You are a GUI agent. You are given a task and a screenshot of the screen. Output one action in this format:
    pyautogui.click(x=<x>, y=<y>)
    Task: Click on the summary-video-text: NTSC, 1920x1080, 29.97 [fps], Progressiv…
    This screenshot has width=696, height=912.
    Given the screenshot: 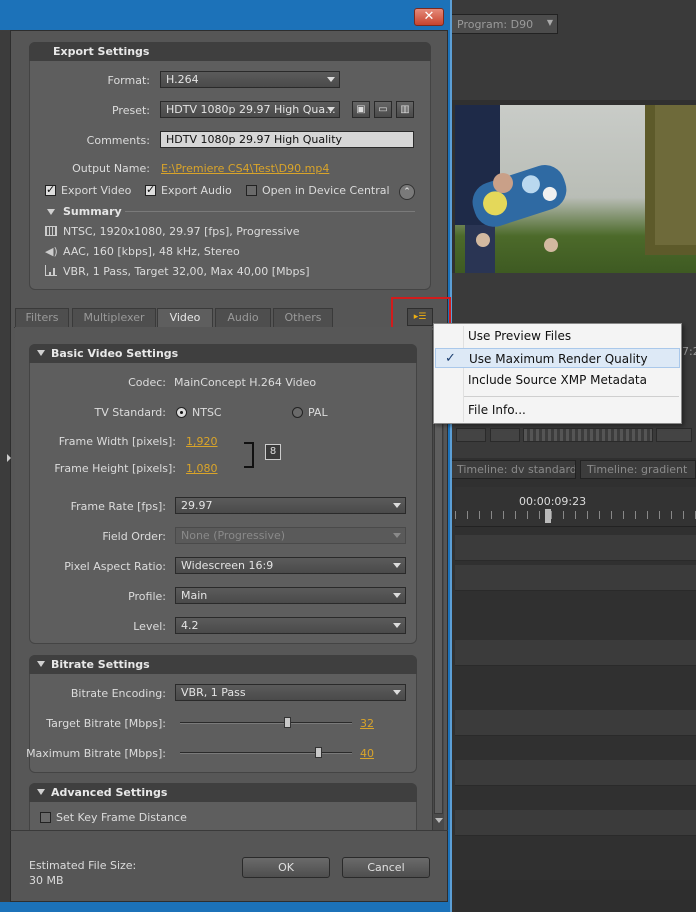 What is the action you would take?
    pyautogui.click(x=181, y=231)
    